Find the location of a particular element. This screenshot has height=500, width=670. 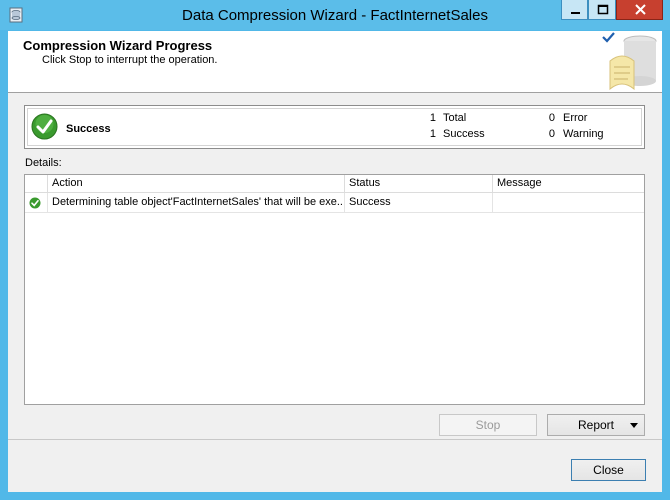

grid-header: Action Status Message is located at coordinates (334, 184).